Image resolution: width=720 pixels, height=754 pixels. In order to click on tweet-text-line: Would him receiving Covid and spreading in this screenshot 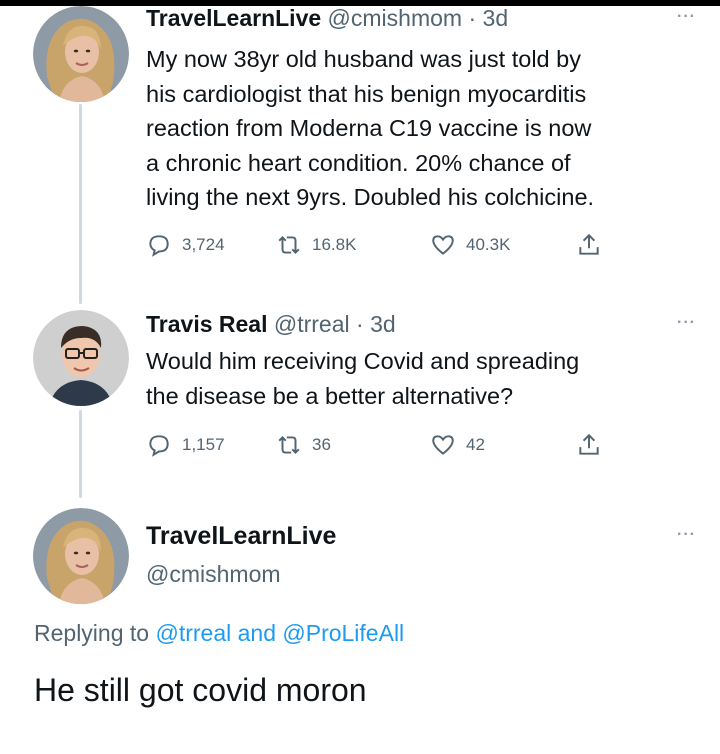, I will do `click(363, 361)`.